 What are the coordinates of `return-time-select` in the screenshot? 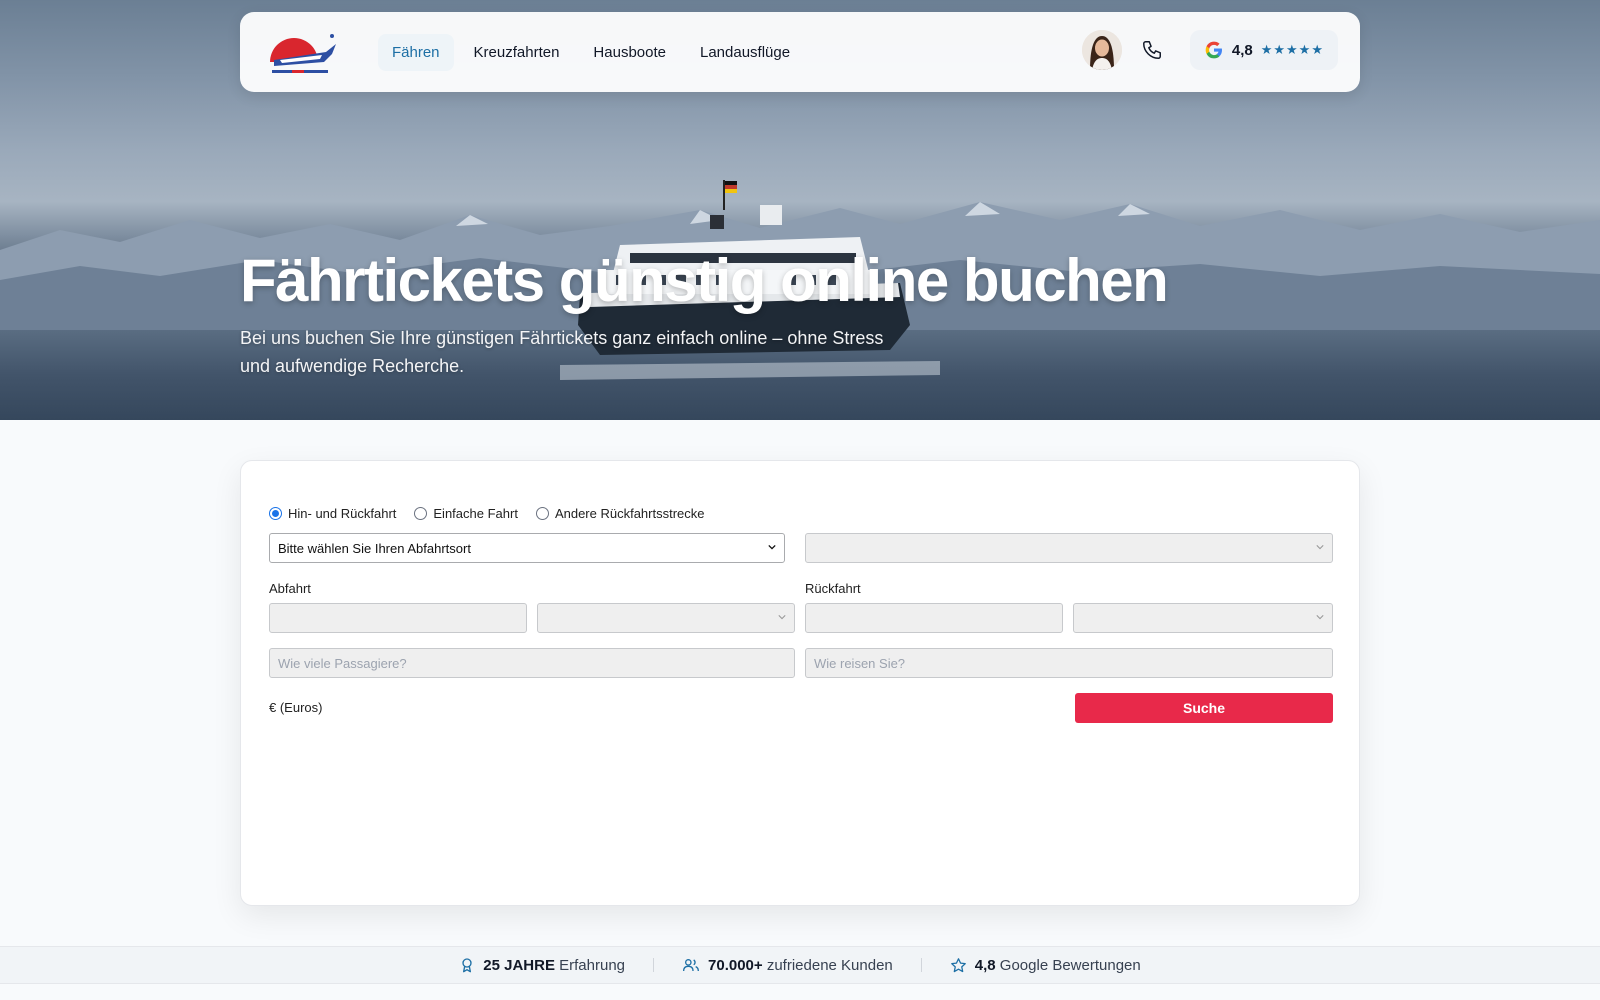 It's located at (1203, 618).